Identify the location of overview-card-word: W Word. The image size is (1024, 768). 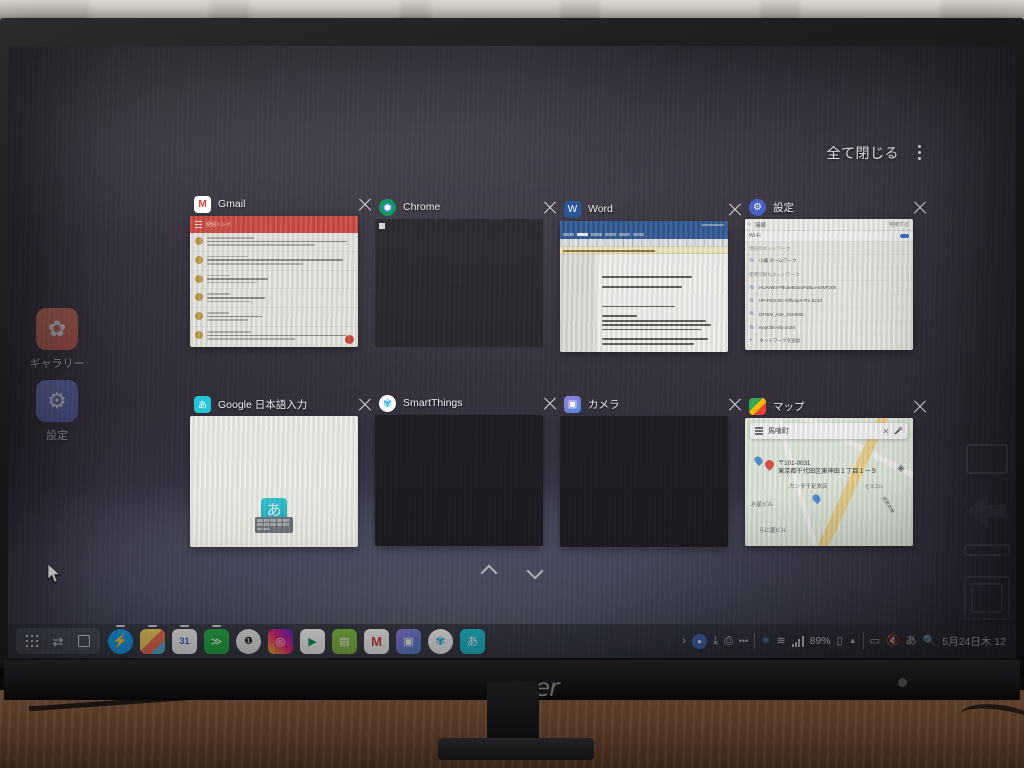
(652, 274).